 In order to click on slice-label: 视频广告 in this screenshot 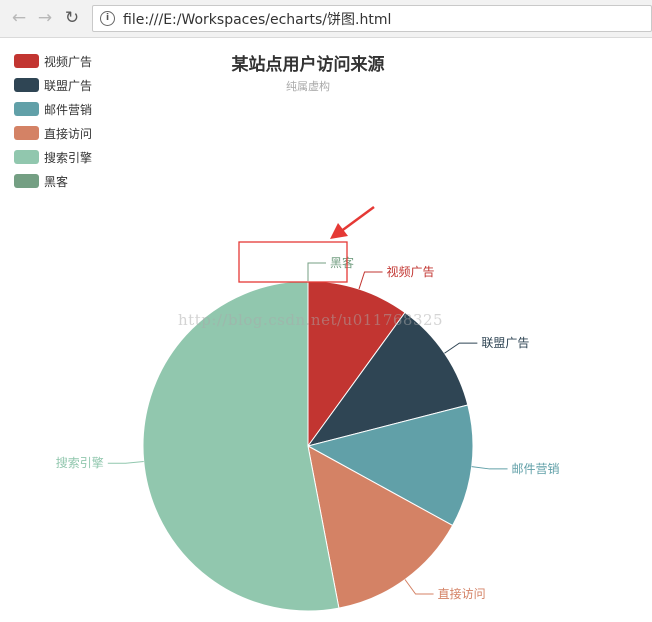, I will do `click(411, 271)`.